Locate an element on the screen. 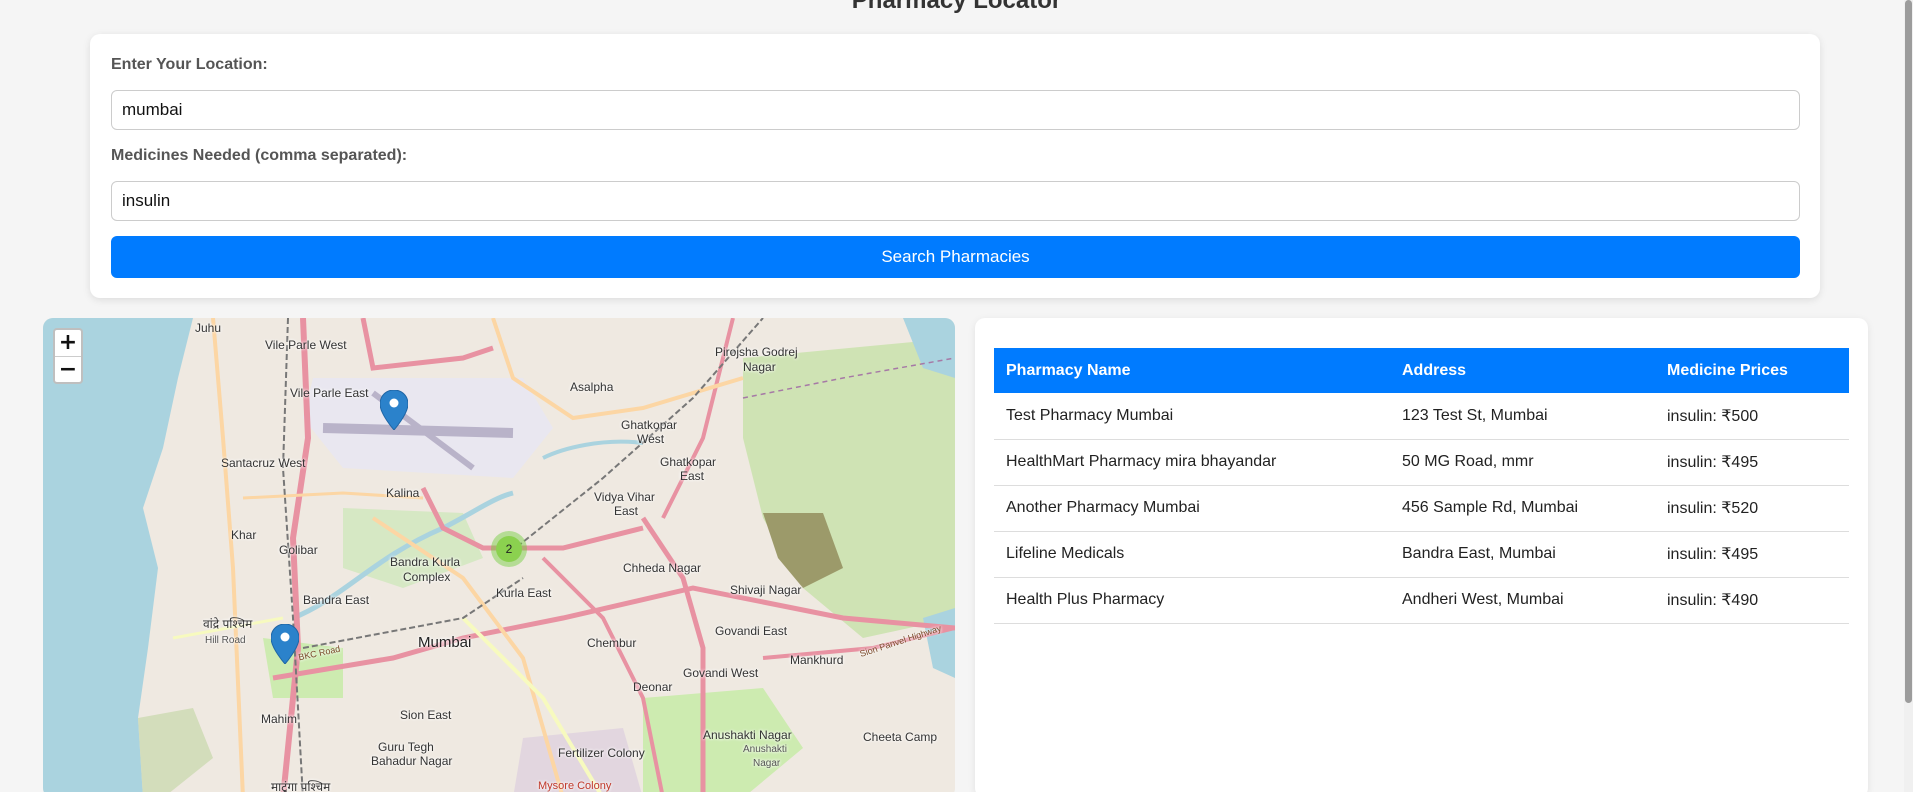 The height and width of the screenshot is (792, 1913). address-cell: 456 Sample Rd, Mumbai is located at coordinates (1522, 508).